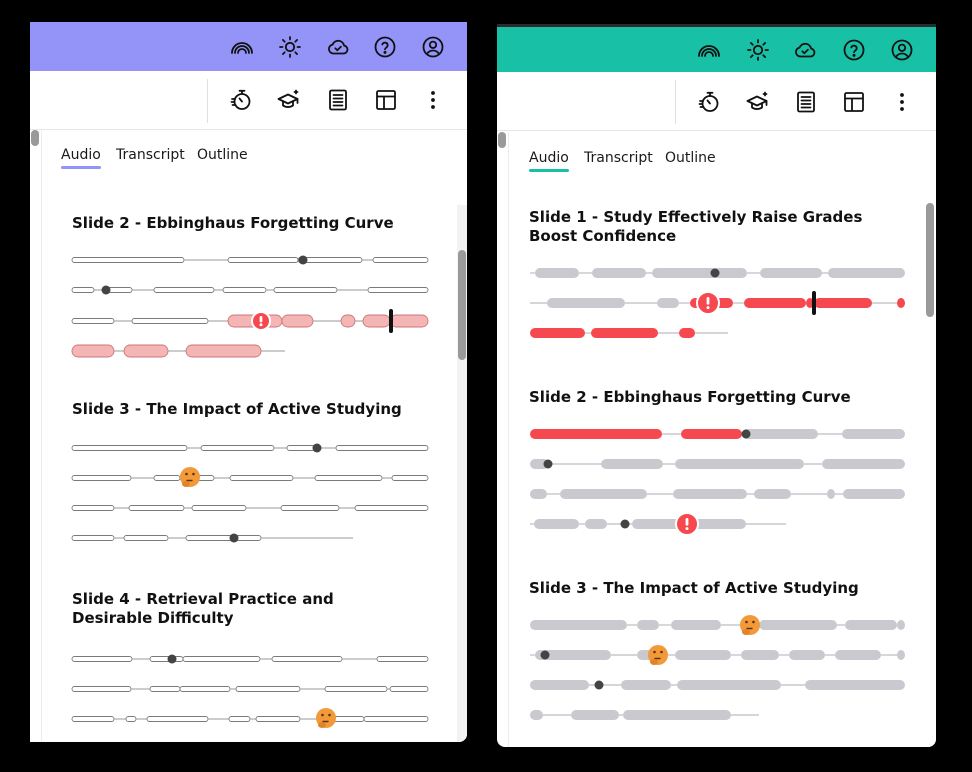  Describe the element at coordinates (687, 529) in the screenshot. I see `error-icon-dot` at that location.